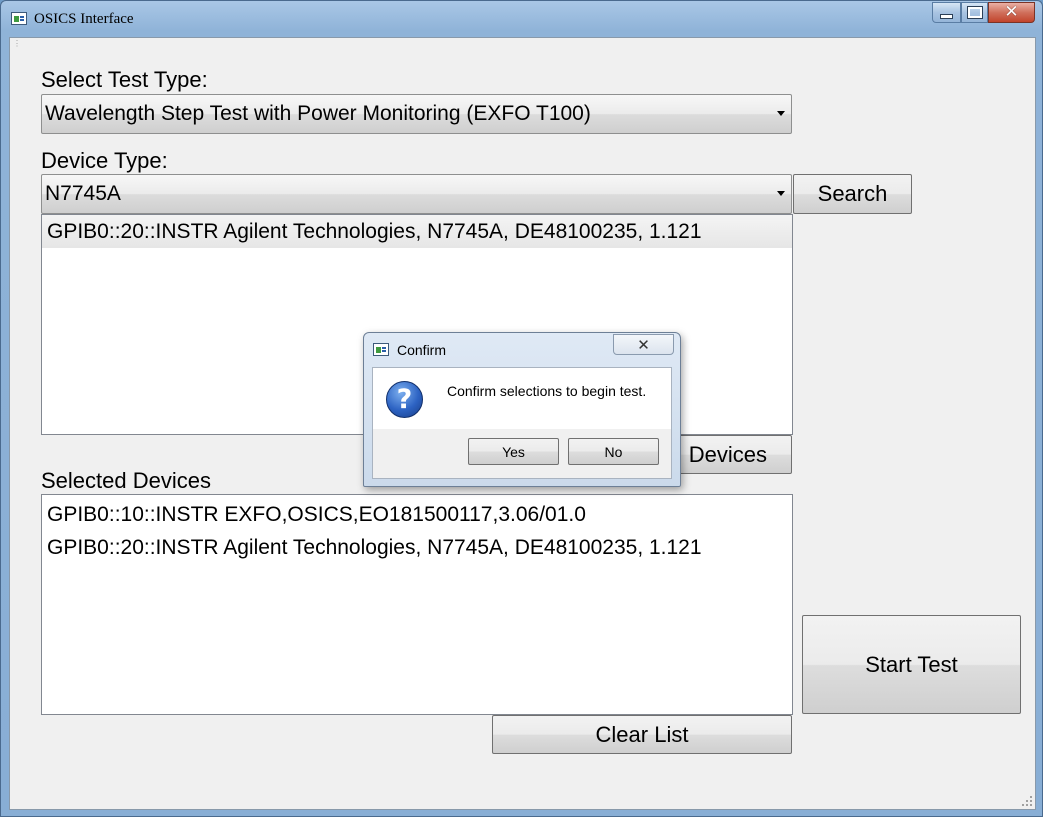 This screenshot has width=1043, height=817. What do you see at coordinates (1027, 801) in the screenshot?
I see `resize-grip` at bounding box center [1027, 801].